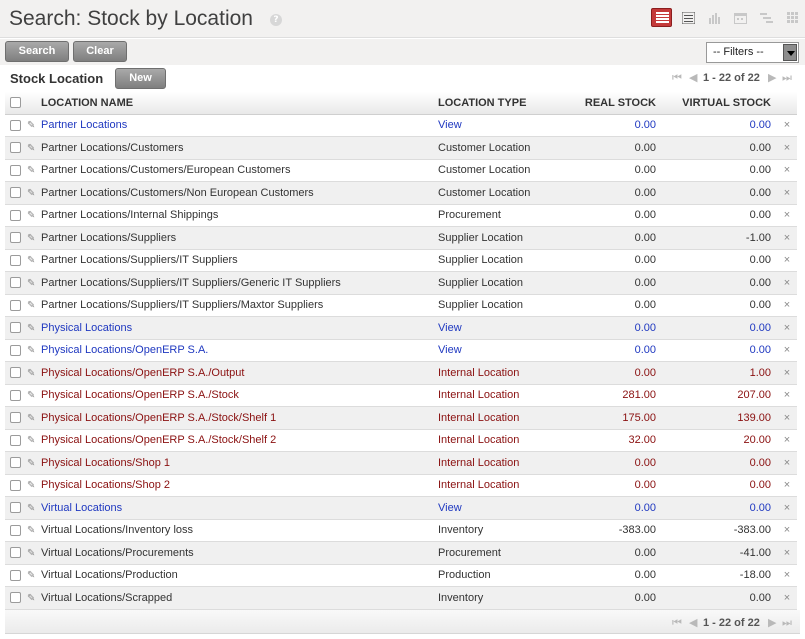 The width and height of the screenshot is (805, 639). What do you see at coordinates (239, 530) in the screenshot?
I see `location-name-cell: Virtual Locations/Inventory loss` at bounding box center [239, 530].